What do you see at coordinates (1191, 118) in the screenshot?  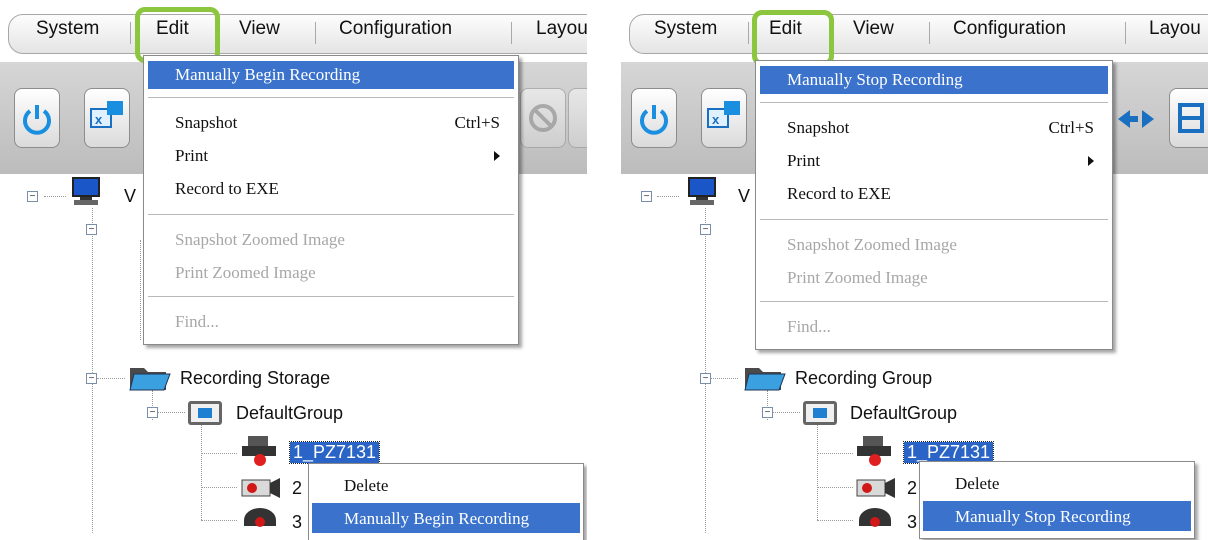 I see `layout-icon` at bounding box center [1191, 118].